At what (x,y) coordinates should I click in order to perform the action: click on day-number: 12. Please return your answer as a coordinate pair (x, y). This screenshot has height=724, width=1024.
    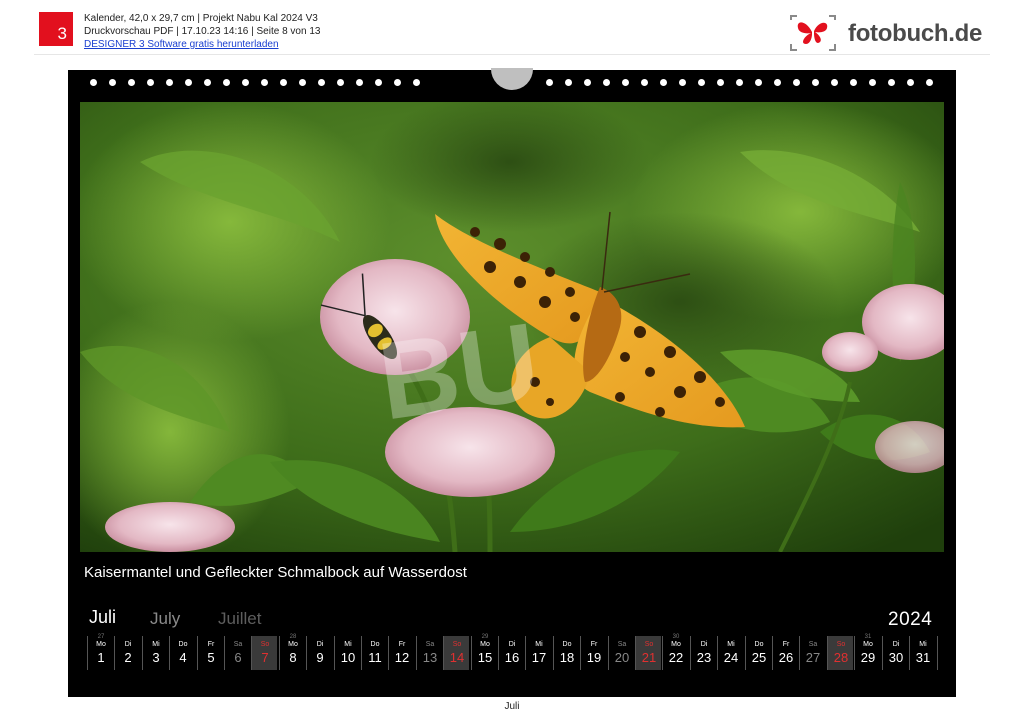
    Looking at the image, I should click on (402, 657).